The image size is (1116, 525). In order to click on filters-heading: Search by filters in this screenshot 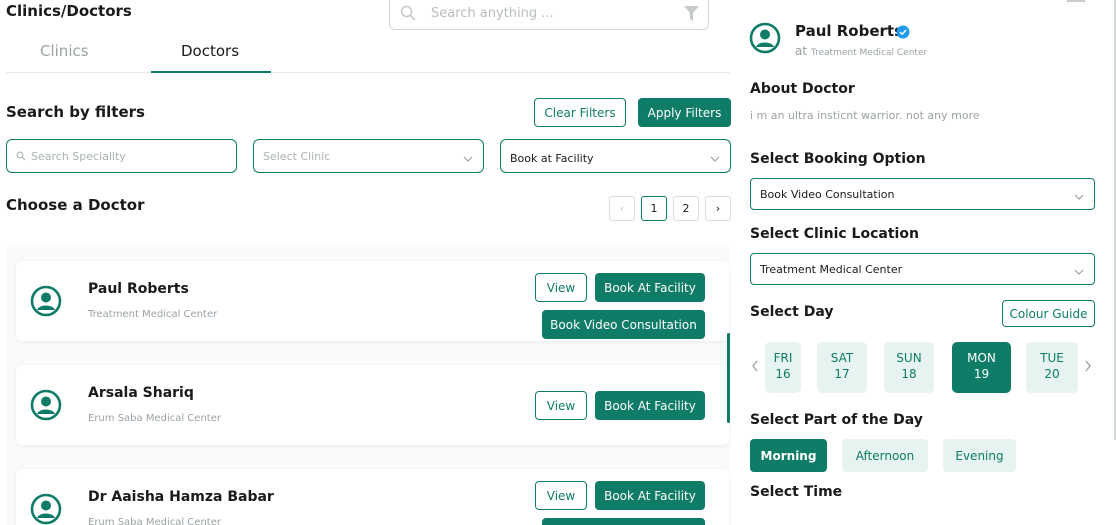, I will do `click(75, 112)`.